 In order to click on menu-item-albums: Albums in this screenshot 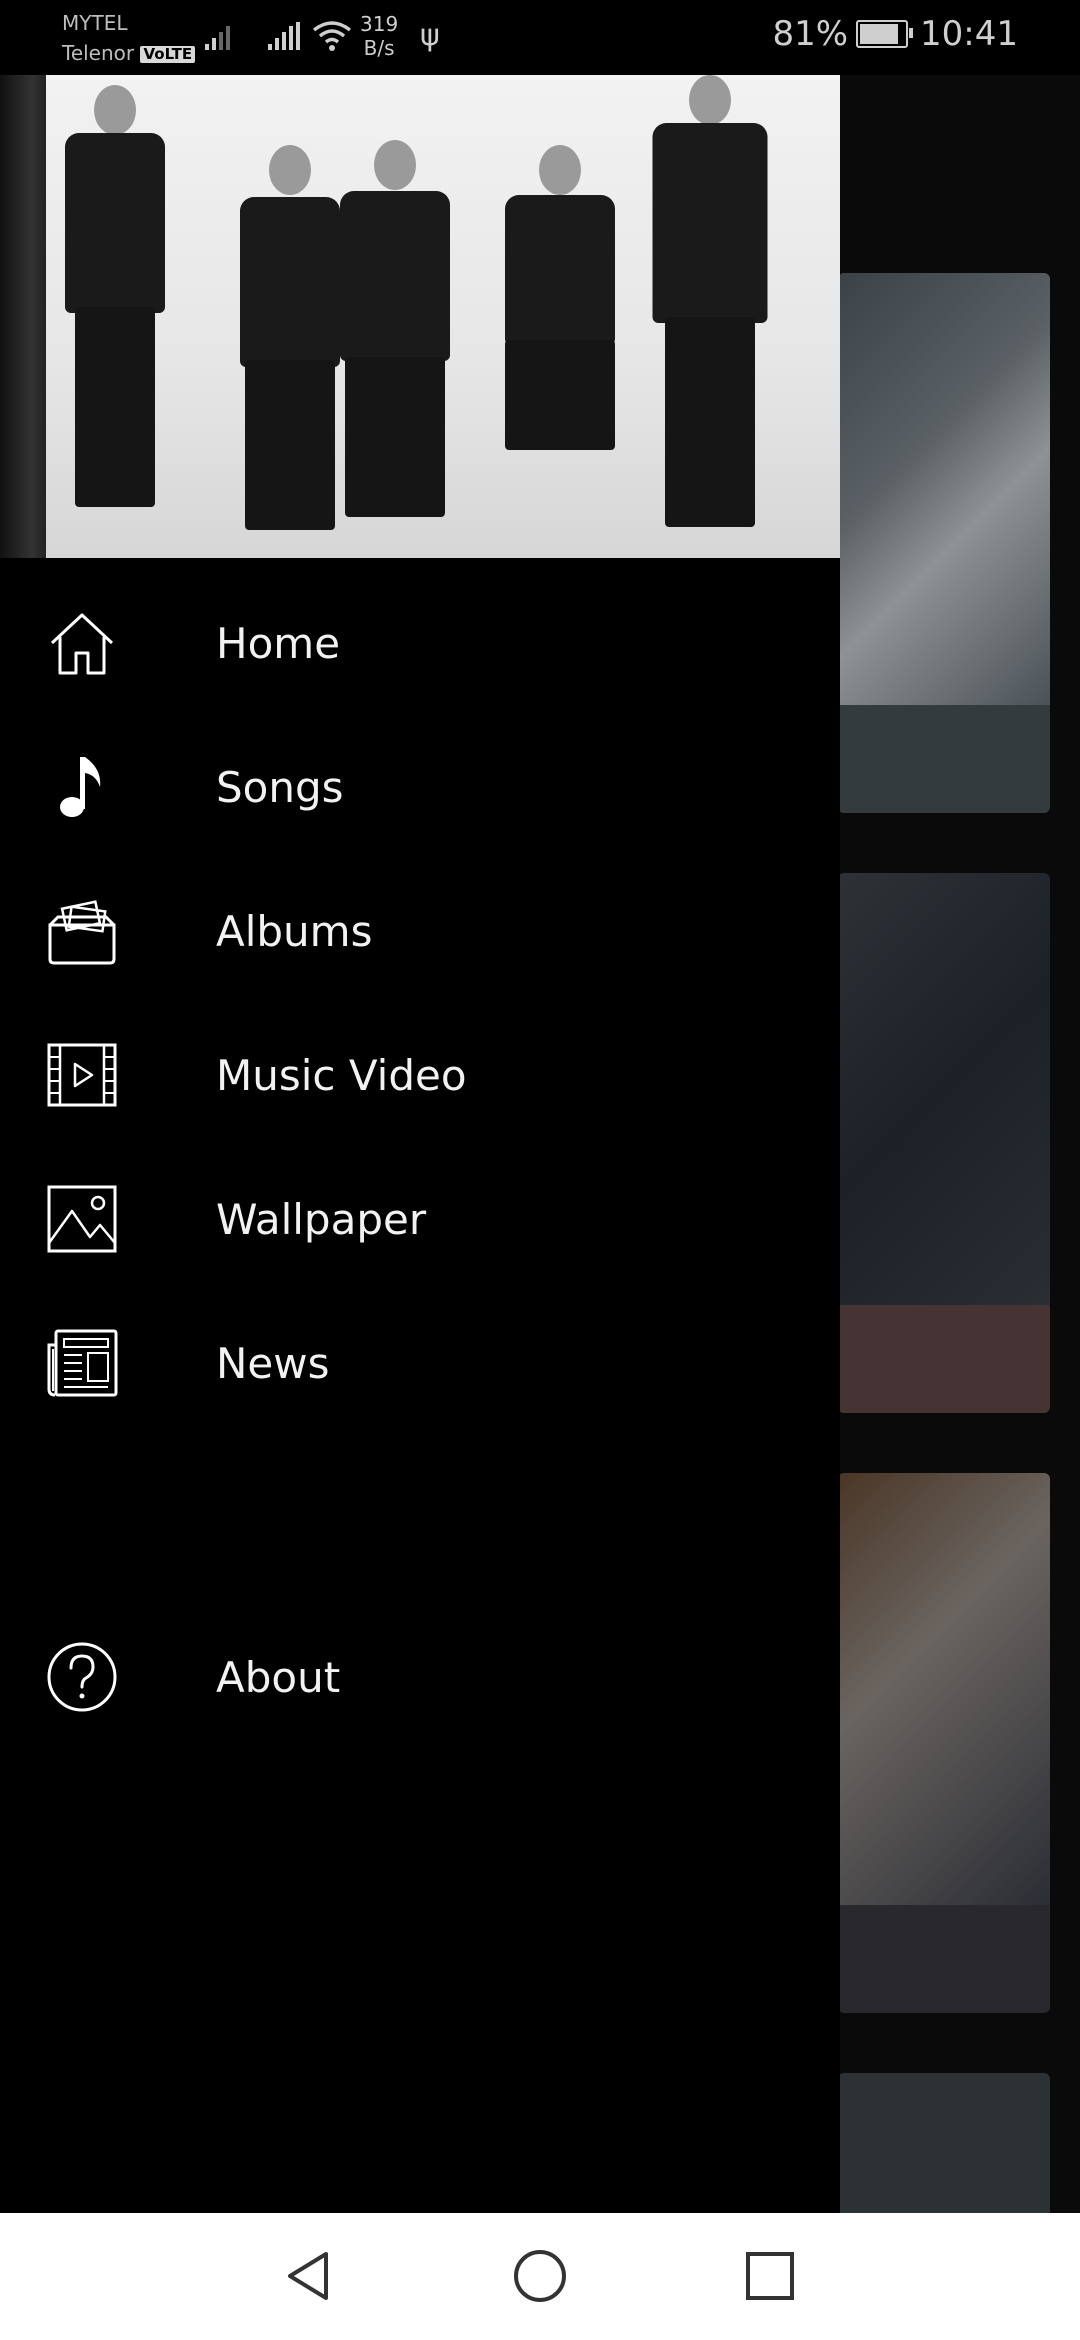, I will do `click(420, 931)`.